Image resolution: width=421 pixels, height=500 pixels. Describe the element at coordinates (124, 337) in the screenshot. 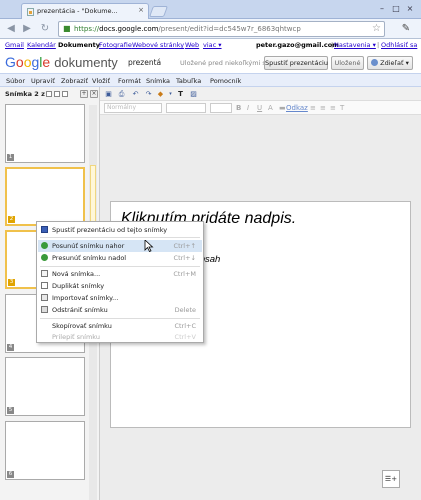

I see `menu-item-paste-slide: Prilepiť snímku Ctrl+V` at that location.